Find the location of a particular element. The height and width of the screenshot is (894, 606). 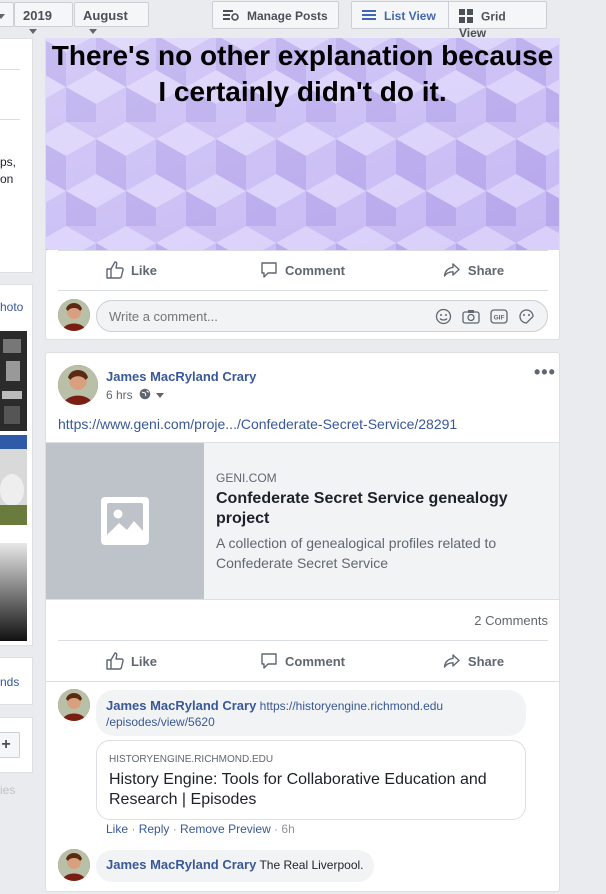

comment-input-container: GIF is located at coordinates (322, 316).